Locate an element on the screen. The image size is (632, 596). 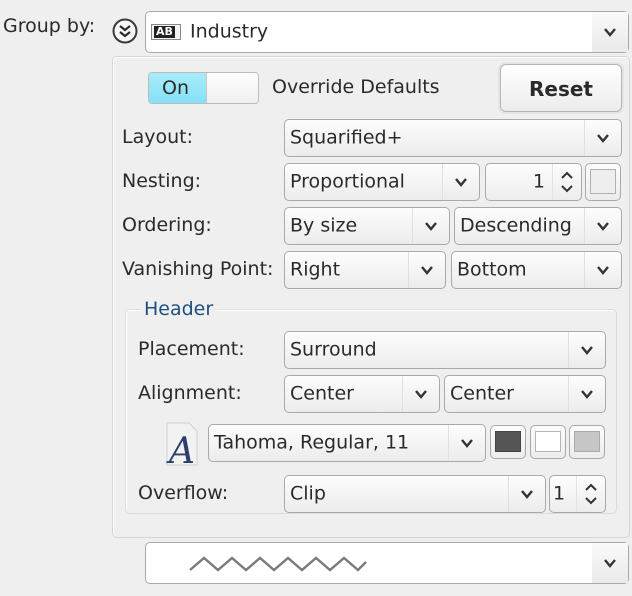
ordering-value: By size is located at coordinates (324, 225).